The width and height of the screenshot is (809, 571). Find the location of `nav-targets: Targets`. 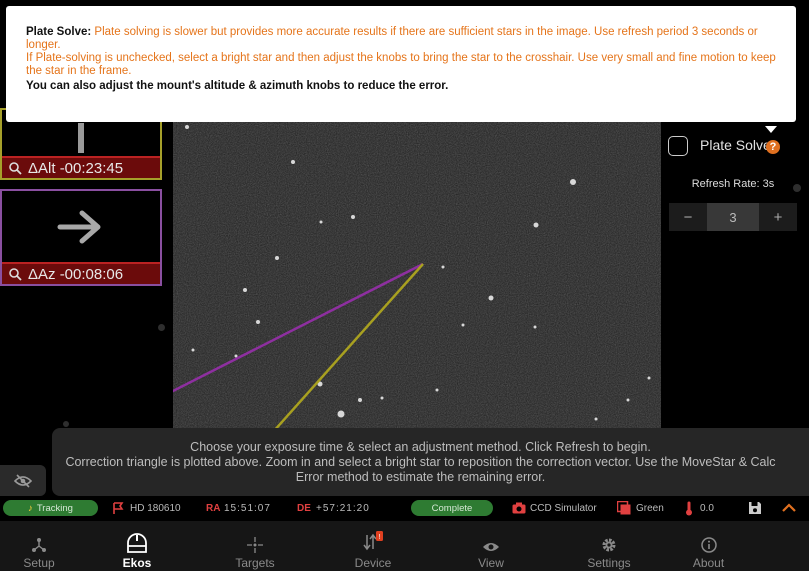

nav-targets: Targets is located at coordinates (255, 546).